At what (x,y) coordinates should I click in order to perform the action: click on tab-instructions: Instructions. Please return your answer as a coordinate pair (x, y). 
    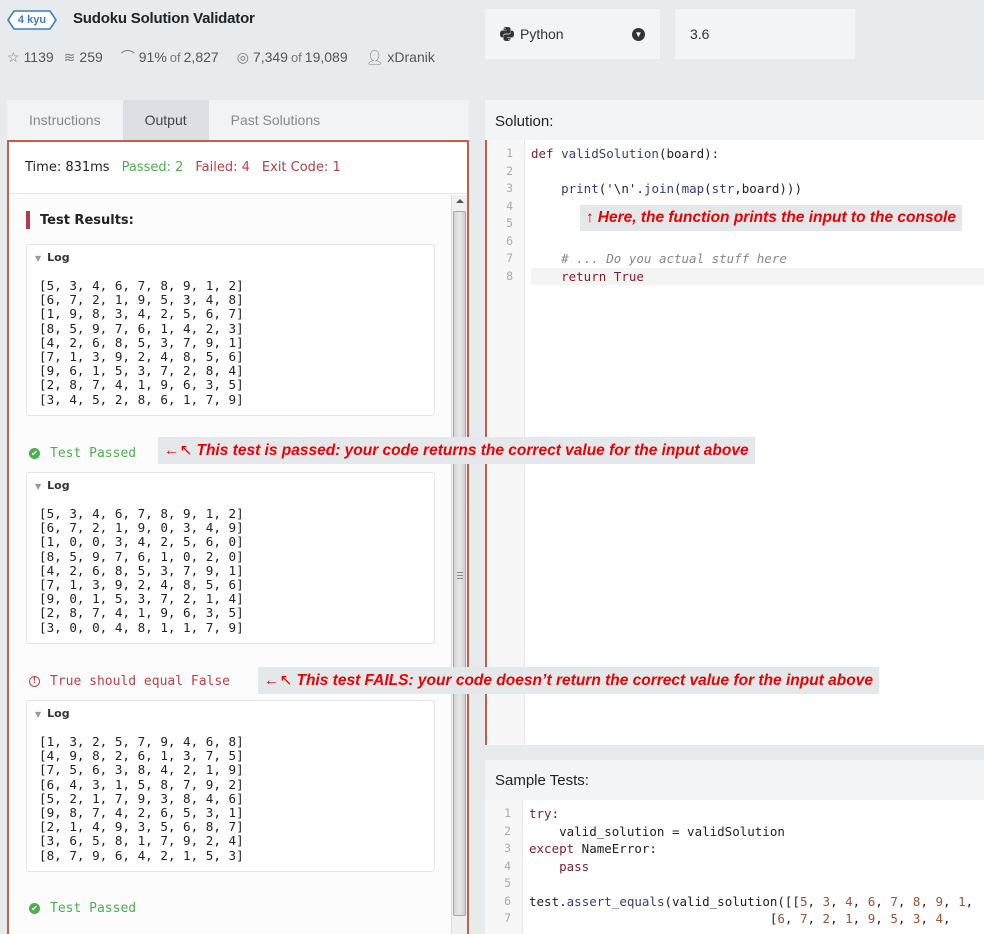
    Looking at the image, I should click on (65, 120).